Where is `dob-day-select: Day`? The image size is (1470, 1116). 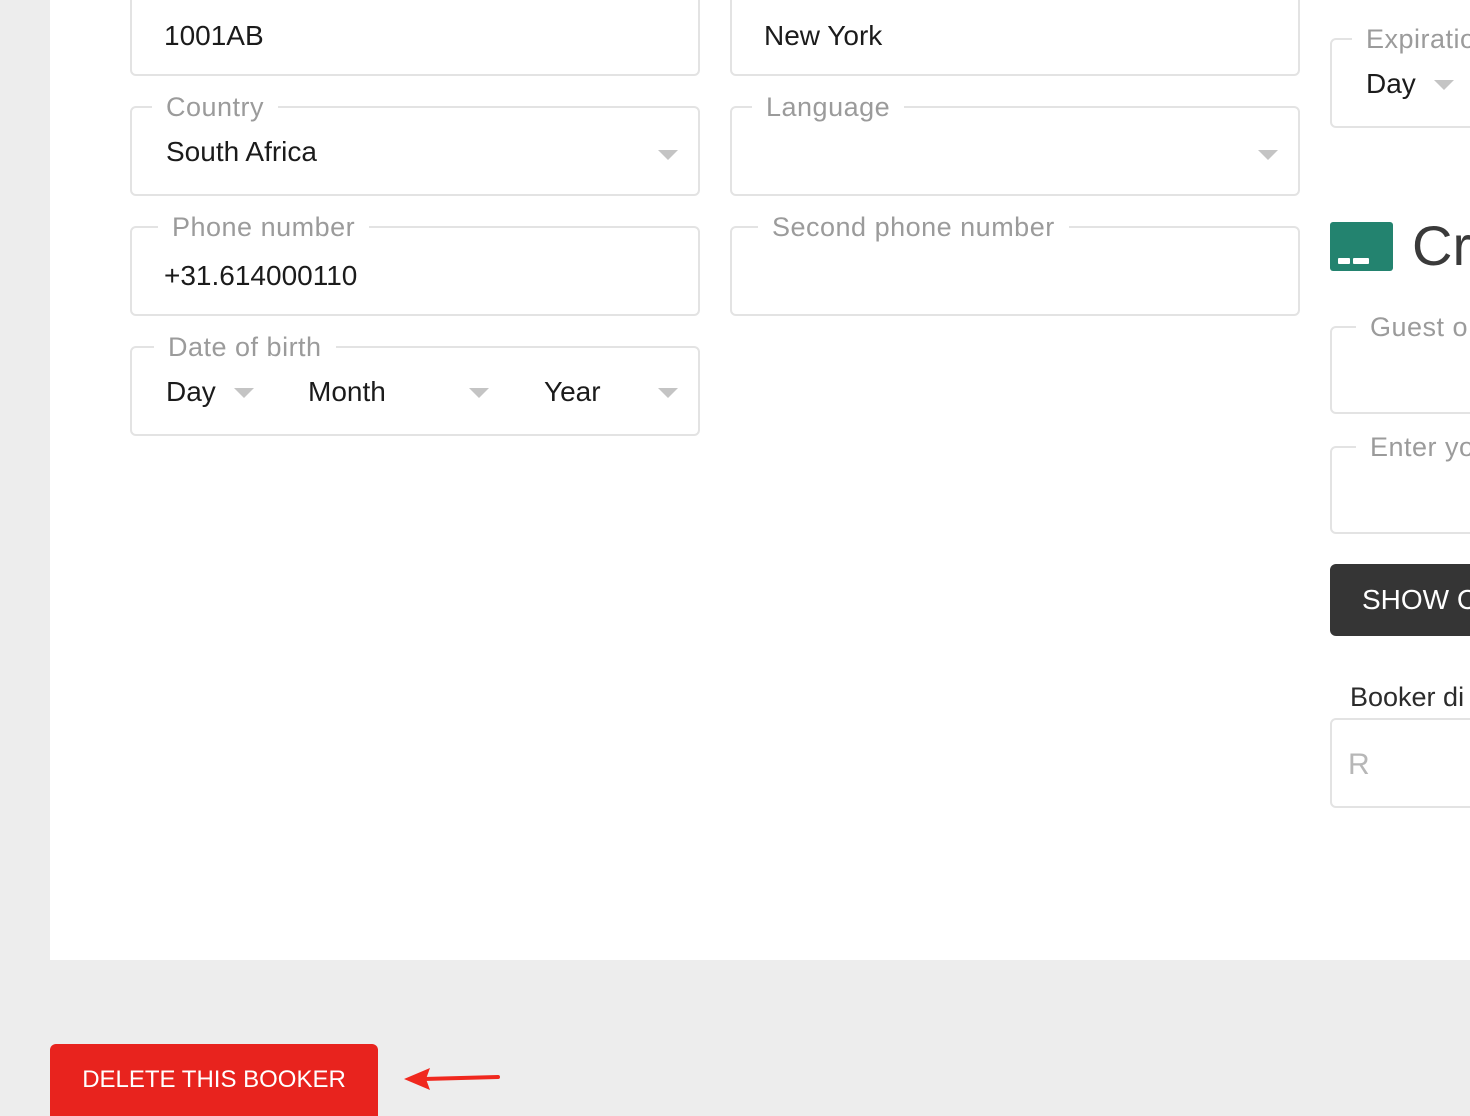
dob-day-select: Day is located at coordinates (191, 392).